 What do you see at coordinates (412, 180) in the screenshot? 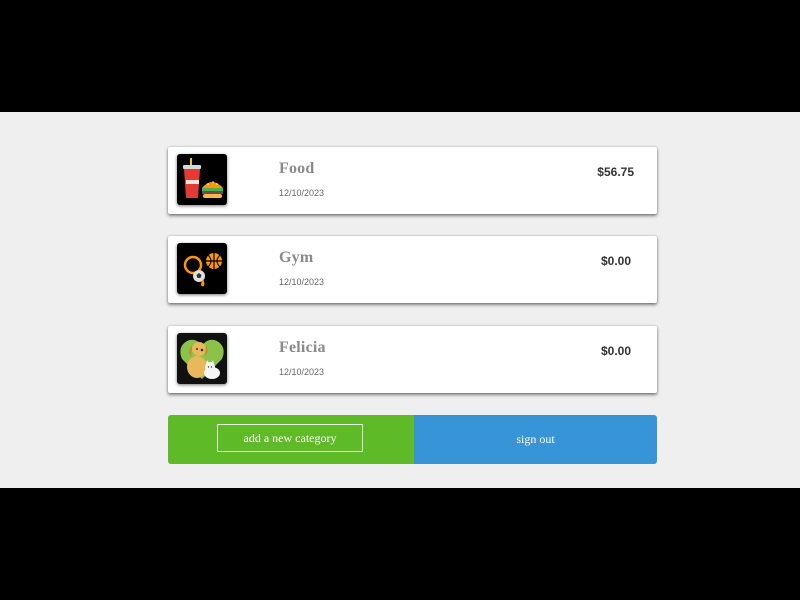
I see `category-card-food: Food 12/10/2023 $56.75` at bounding box center [412, 180].